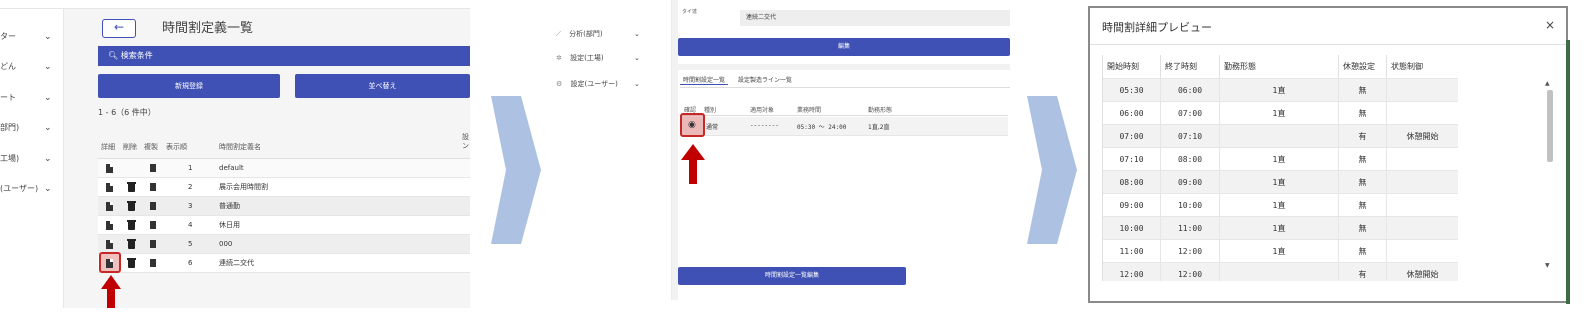  I want to click on new-button: 新規登録, so click(189, 86).